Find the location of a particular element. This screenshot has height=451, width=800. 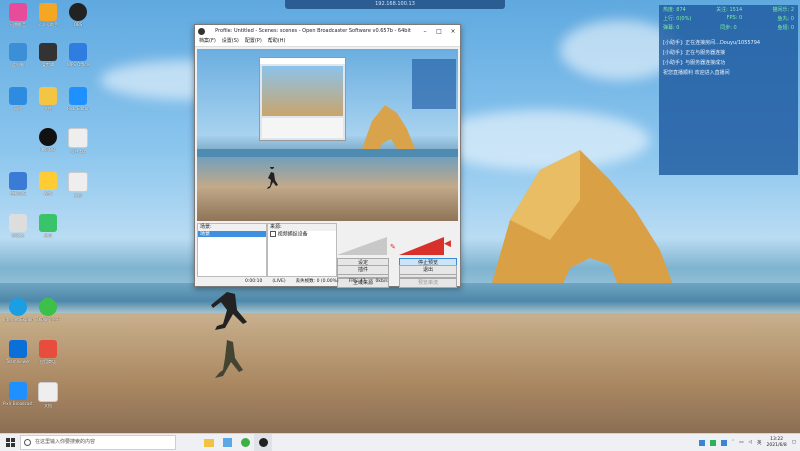

desktop-icon: 应用 is located at coordinates (48, 226).